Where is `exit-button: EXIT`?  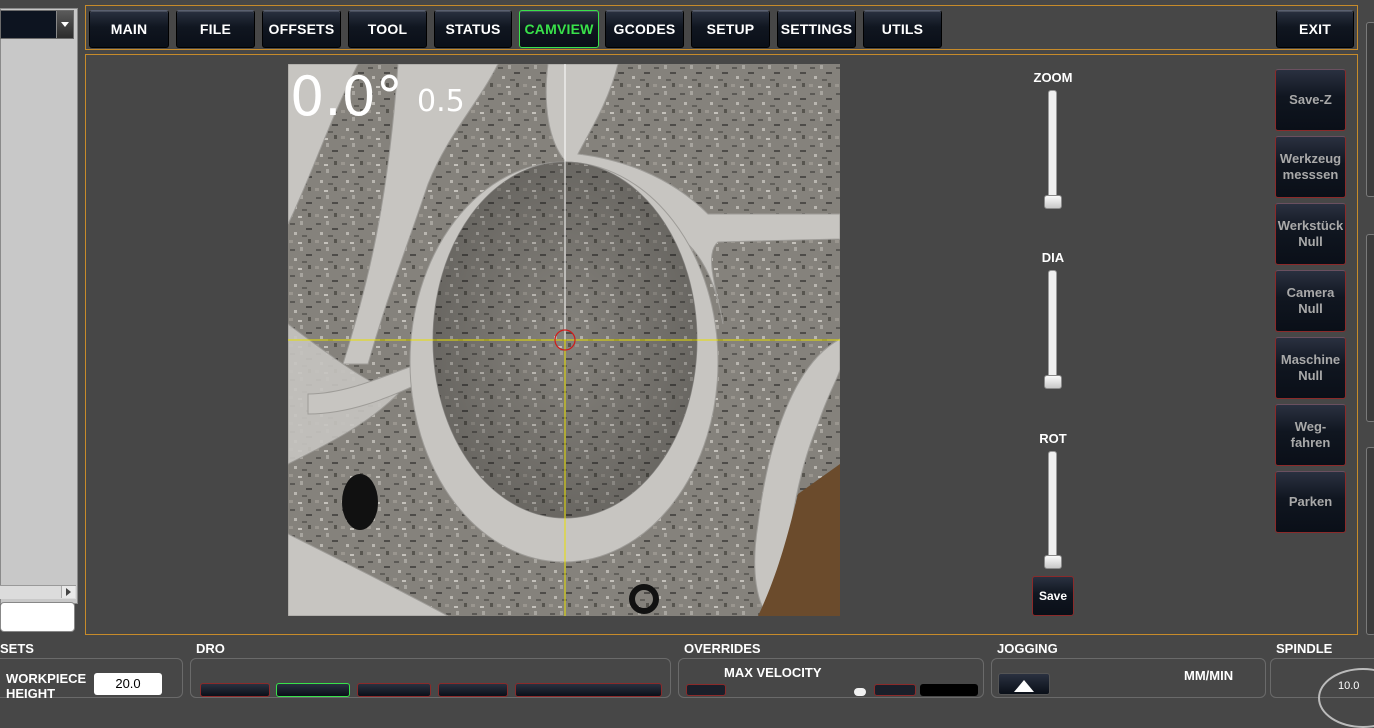
exit-button: EXIT is located at coordinates (1315, 29).